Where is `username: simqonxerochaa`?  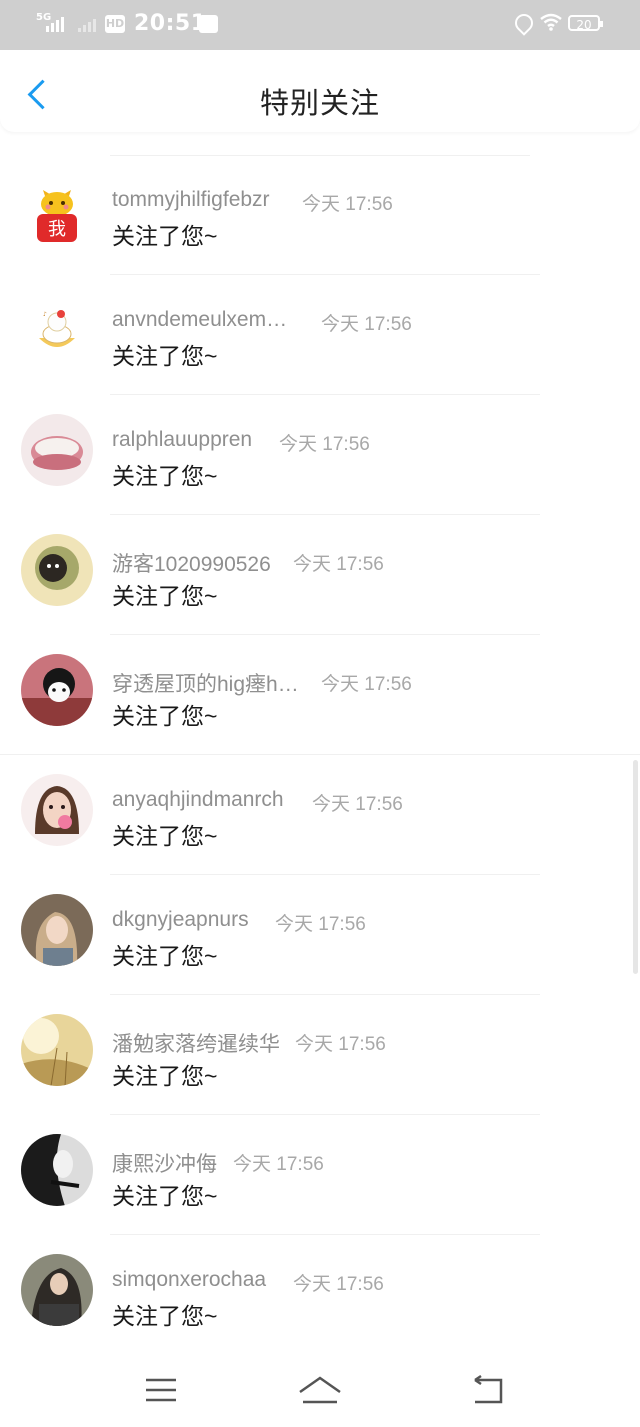 username: simqonxerochaa is located at coordinates (189, 1280).